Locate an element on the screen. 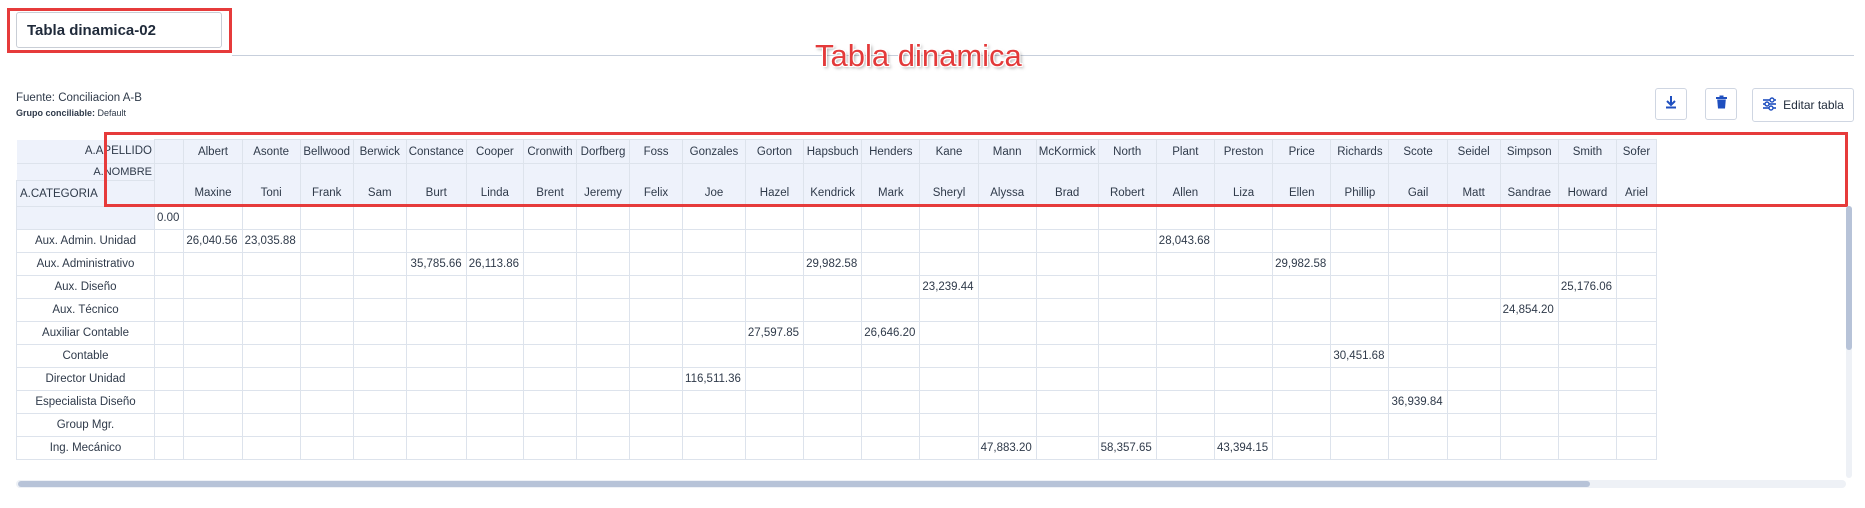 Image resolution: width=1865 pixels, height=508 pixels. table-cell: 58,357.65 is located at coordinates (1127, 448).